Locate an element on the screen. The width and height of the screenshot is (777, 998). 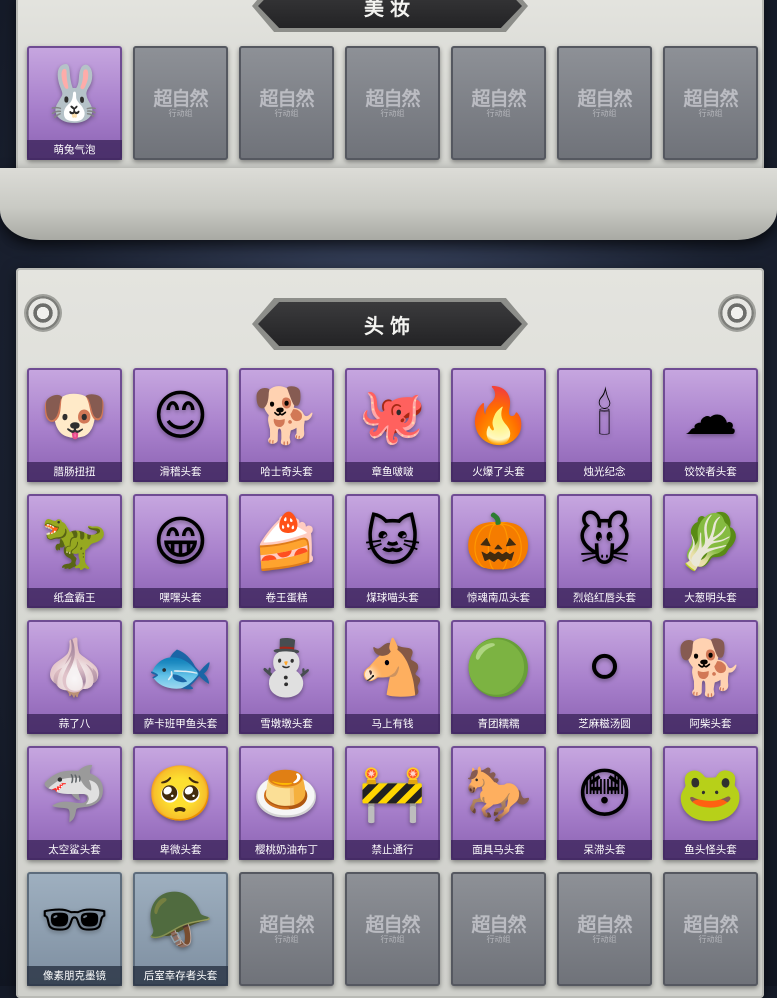
black-cat-icon: 🐱 is located at coordinates (392, 541).